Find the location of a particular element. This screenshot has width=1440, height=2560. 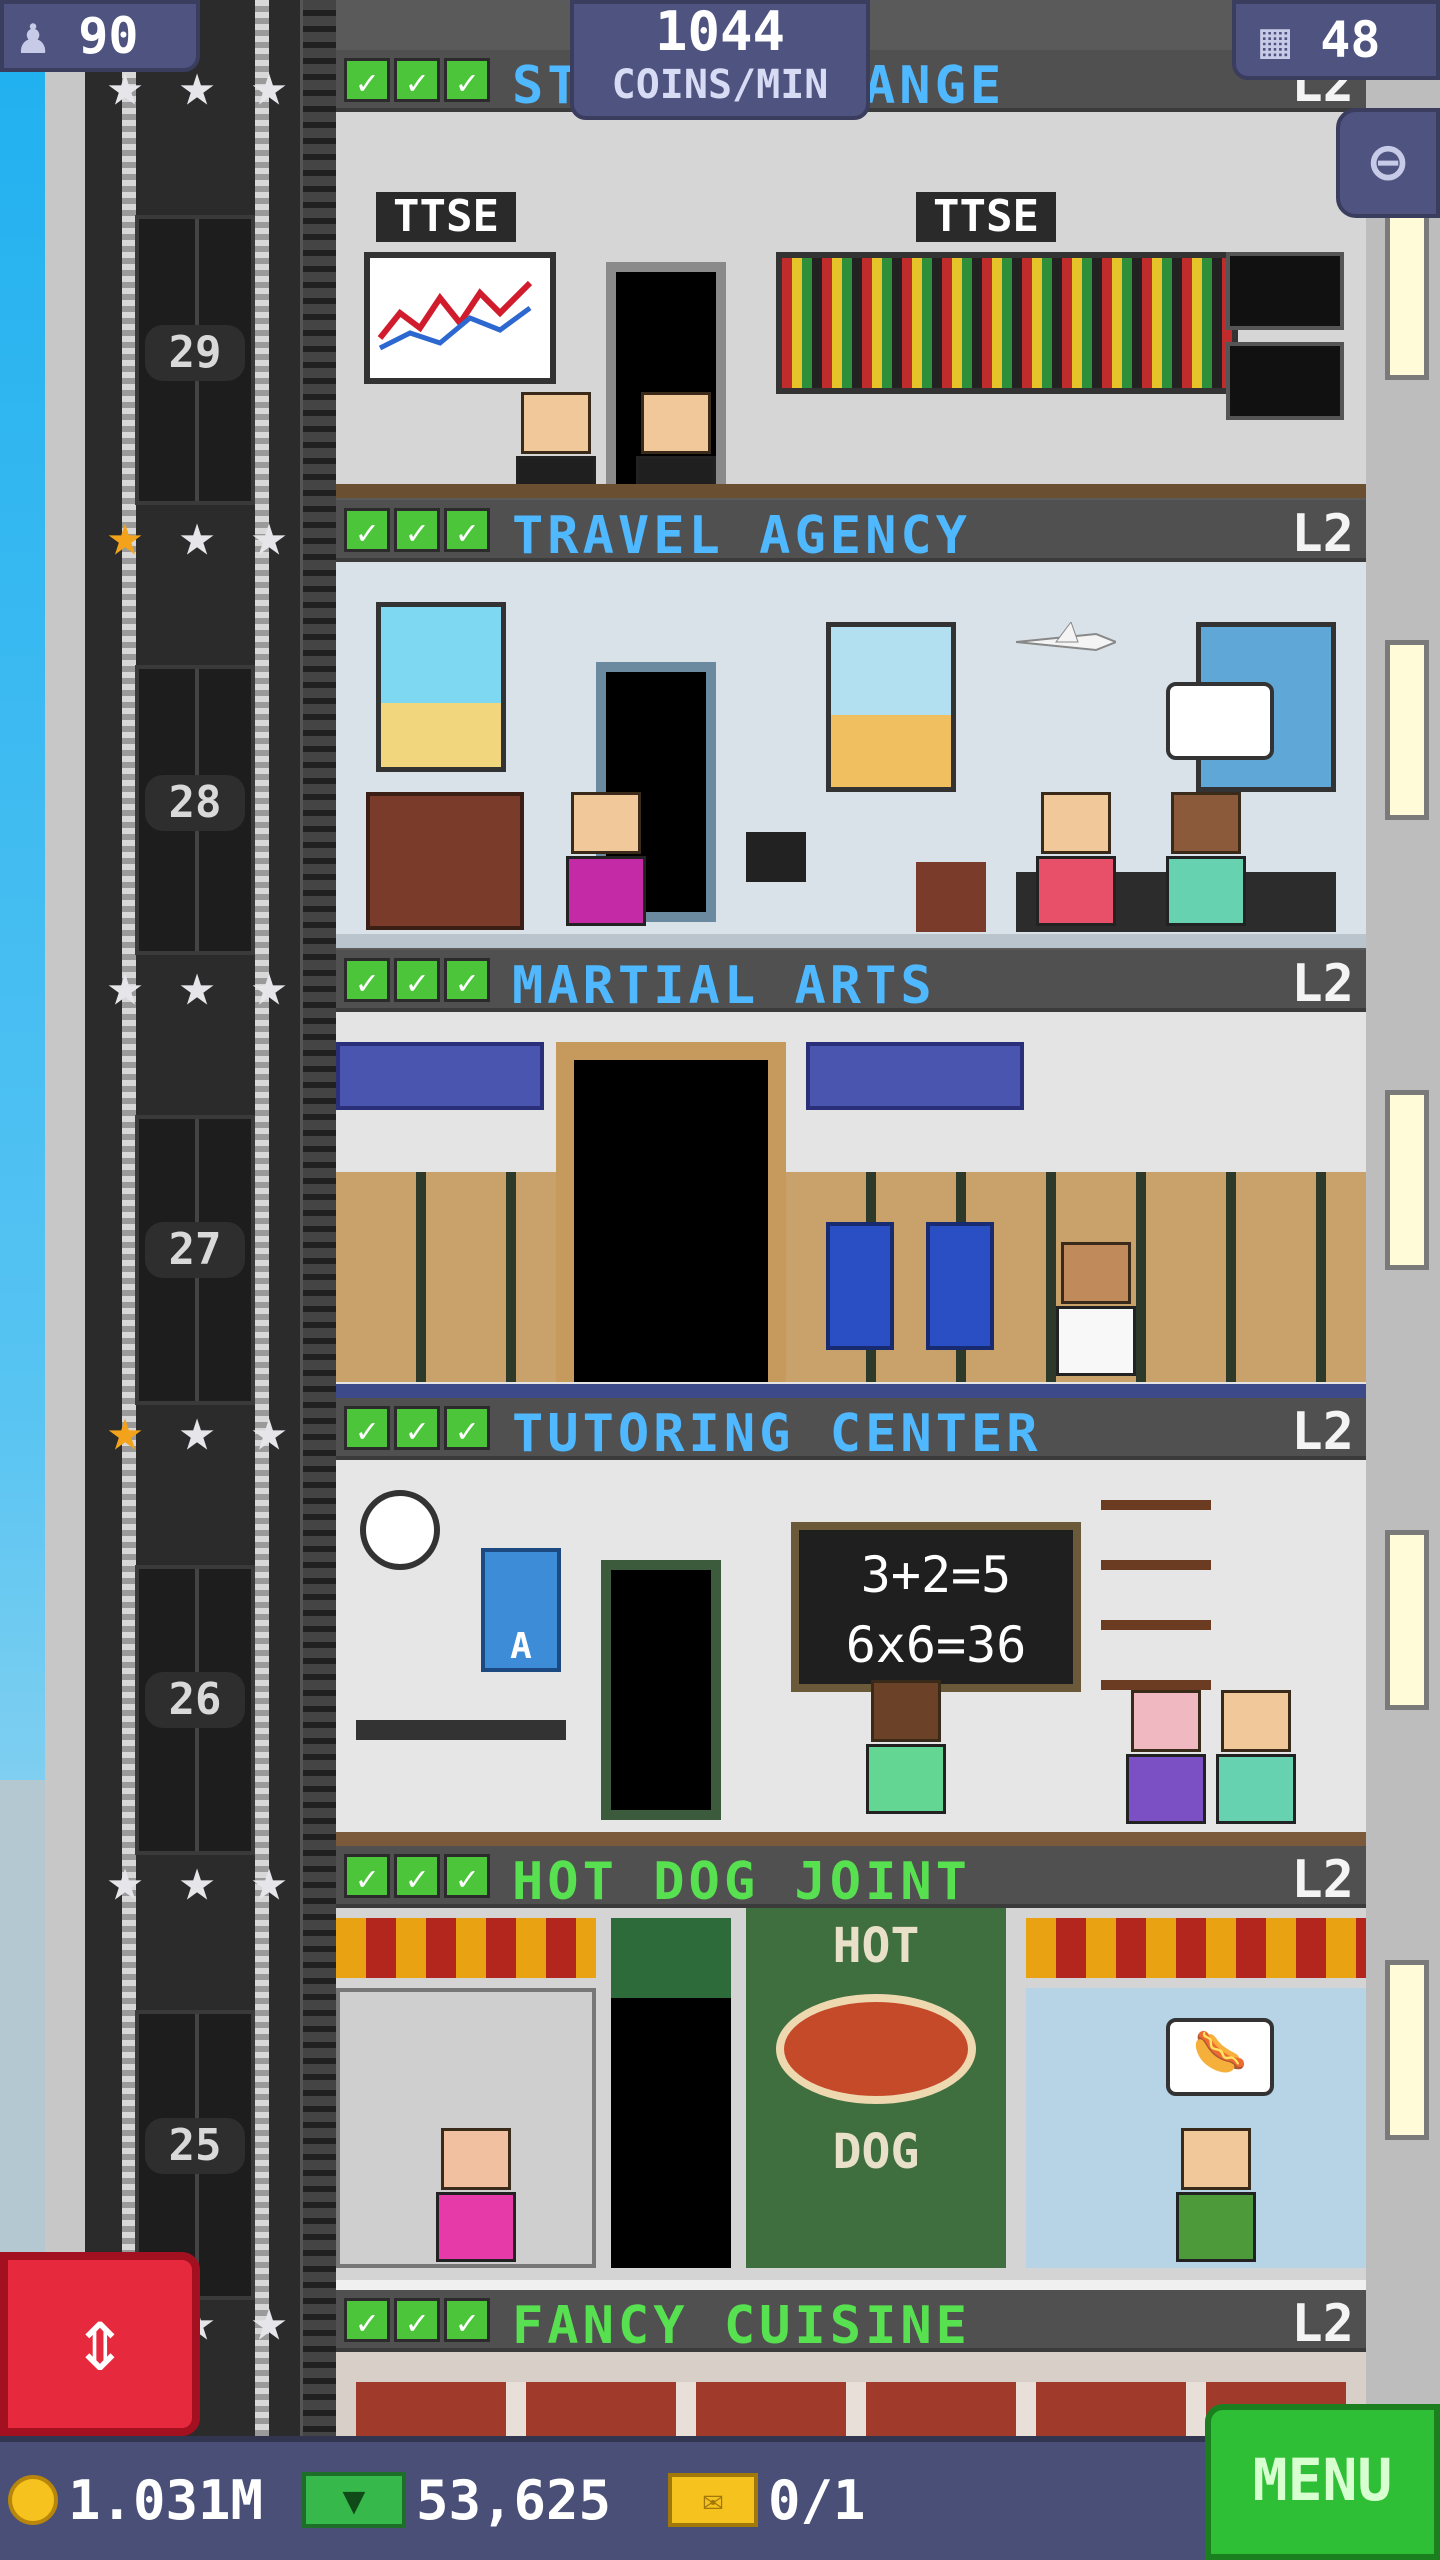

chalkboard-line: 3+2=5 is located at coordinates (936, 1575).